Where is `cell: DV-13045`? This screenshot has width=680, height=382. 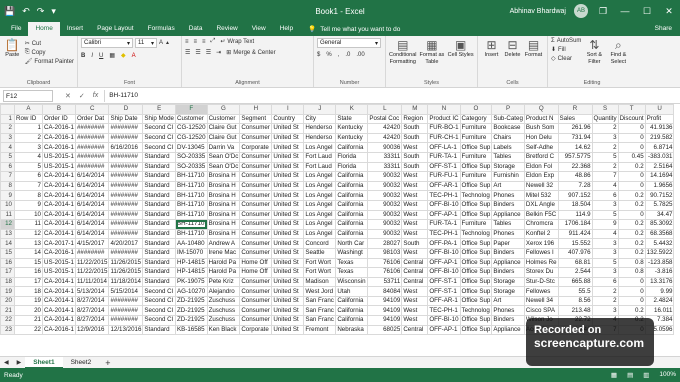
cell: DV-13045 is located at coordinates (191, 147).